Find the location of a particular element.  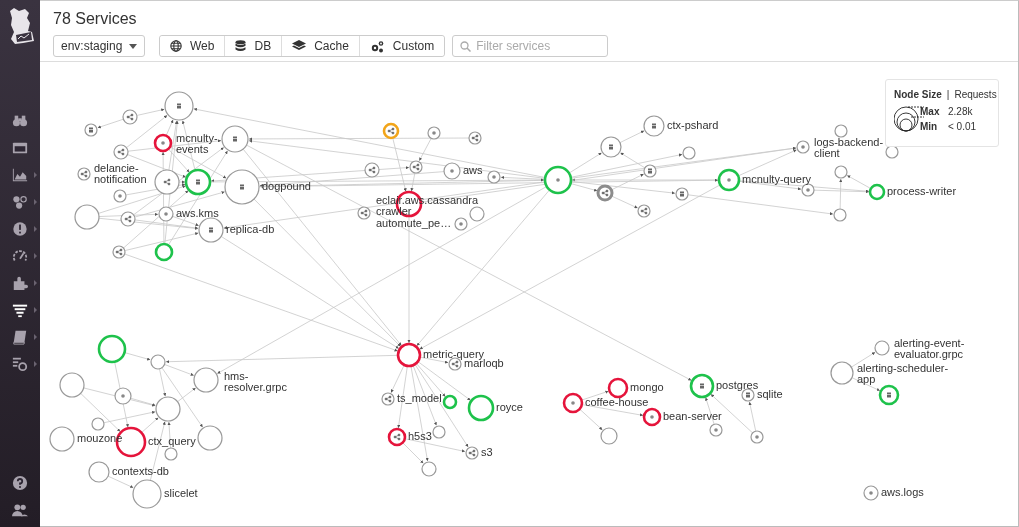

service-label: aws is located at coordinates (473, 170).